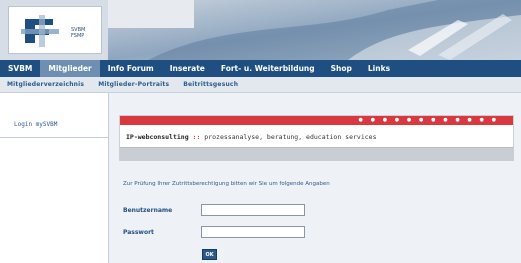 Image resolution: width=521 pixels, height=263 pixels. I want to click on nav-item-mitglieder: Mitglieder, so click(70, 68).